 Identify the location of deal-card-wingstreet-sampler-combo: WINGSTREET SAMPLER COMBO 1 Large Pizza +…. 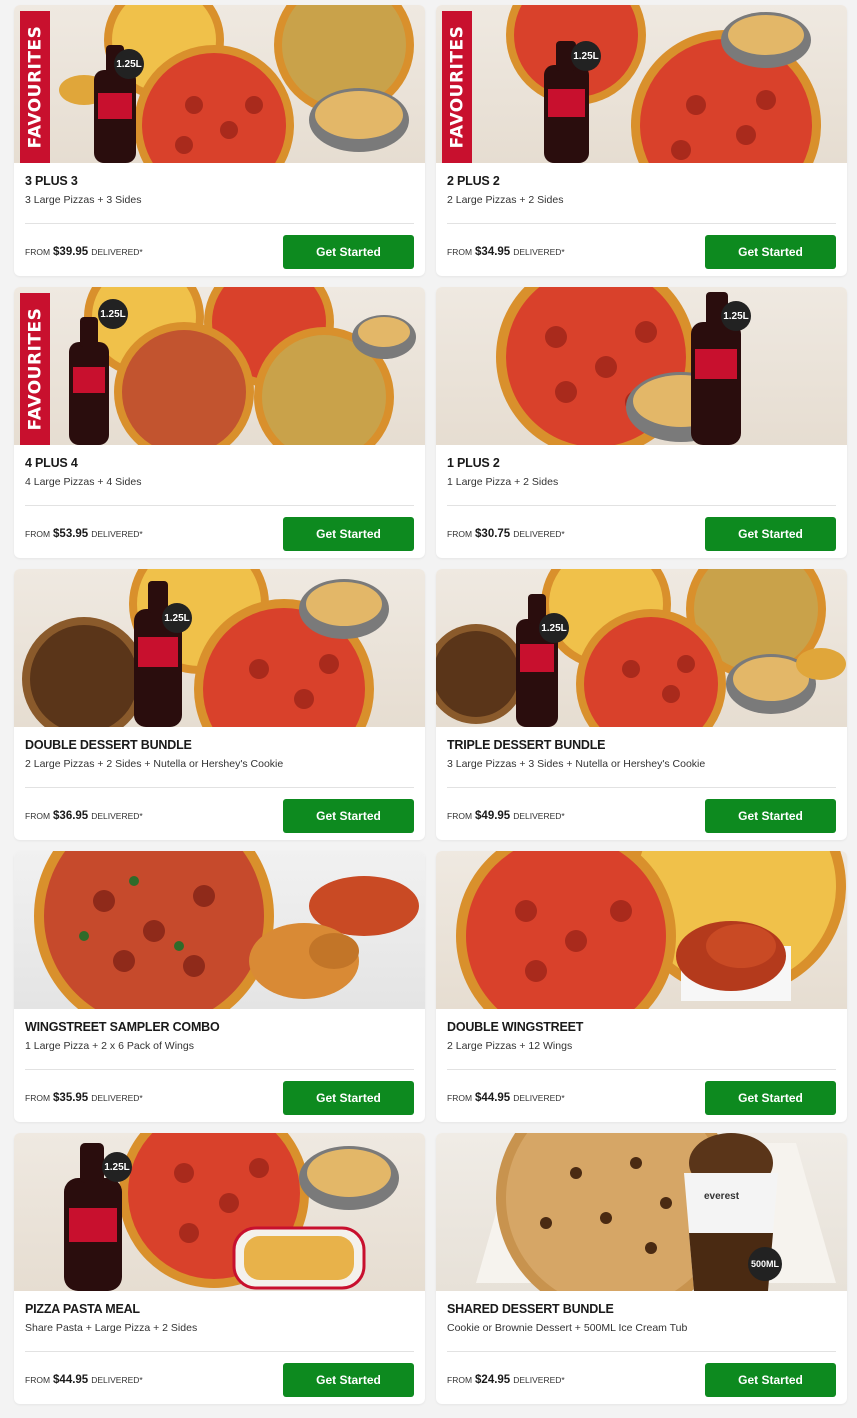
(219, 986).